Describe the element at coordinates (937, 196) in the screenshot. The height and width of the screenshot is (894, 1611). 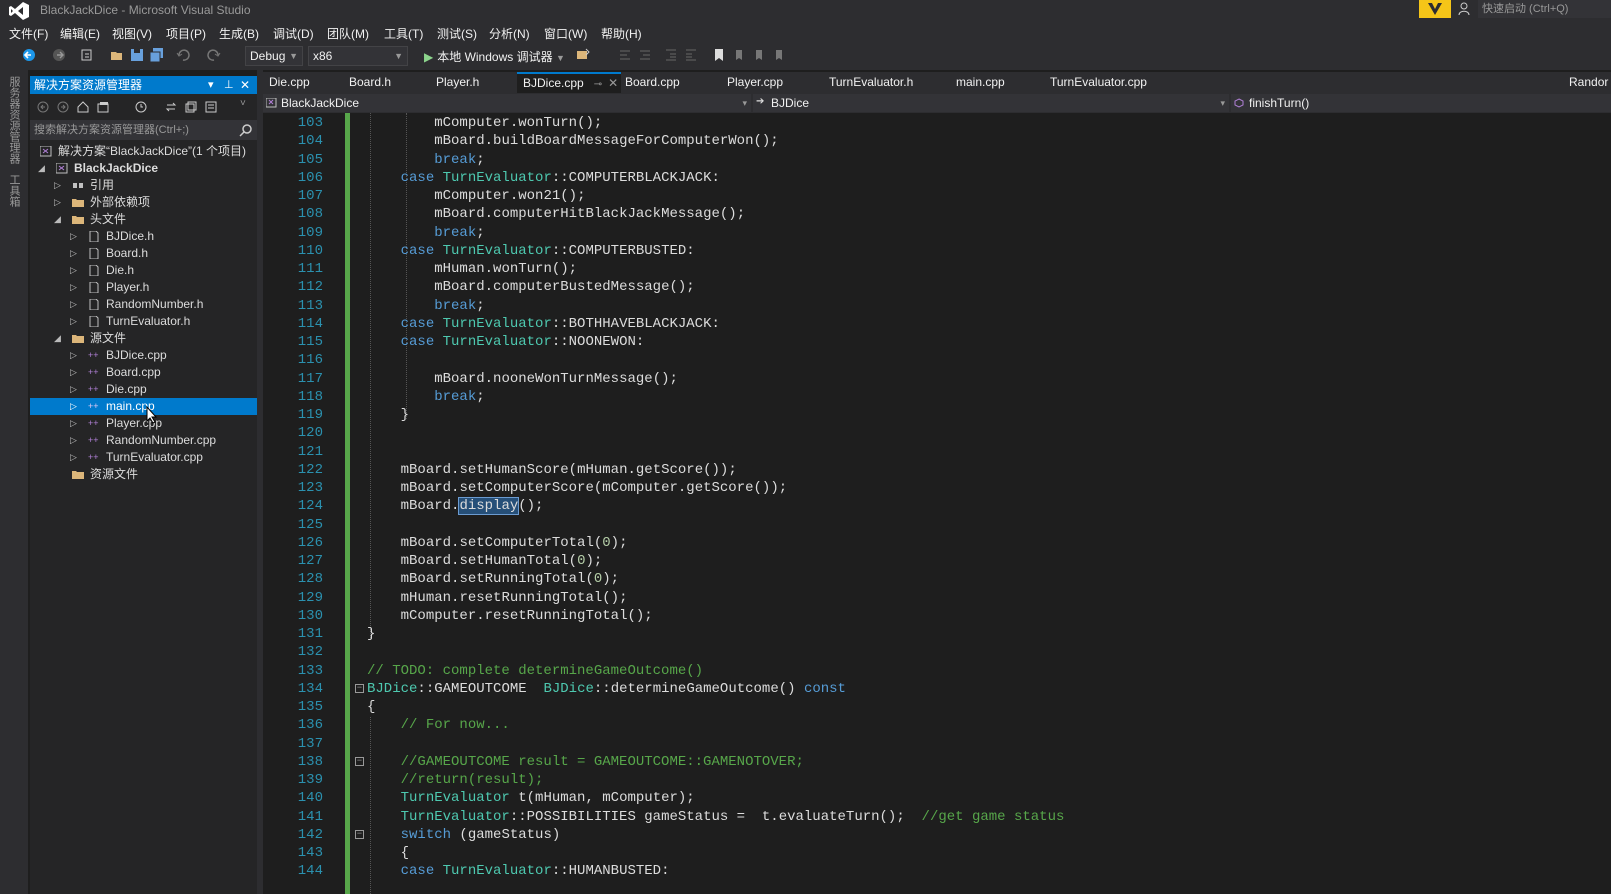
I see `code-line: 107 mComputer.won21();` at that location.